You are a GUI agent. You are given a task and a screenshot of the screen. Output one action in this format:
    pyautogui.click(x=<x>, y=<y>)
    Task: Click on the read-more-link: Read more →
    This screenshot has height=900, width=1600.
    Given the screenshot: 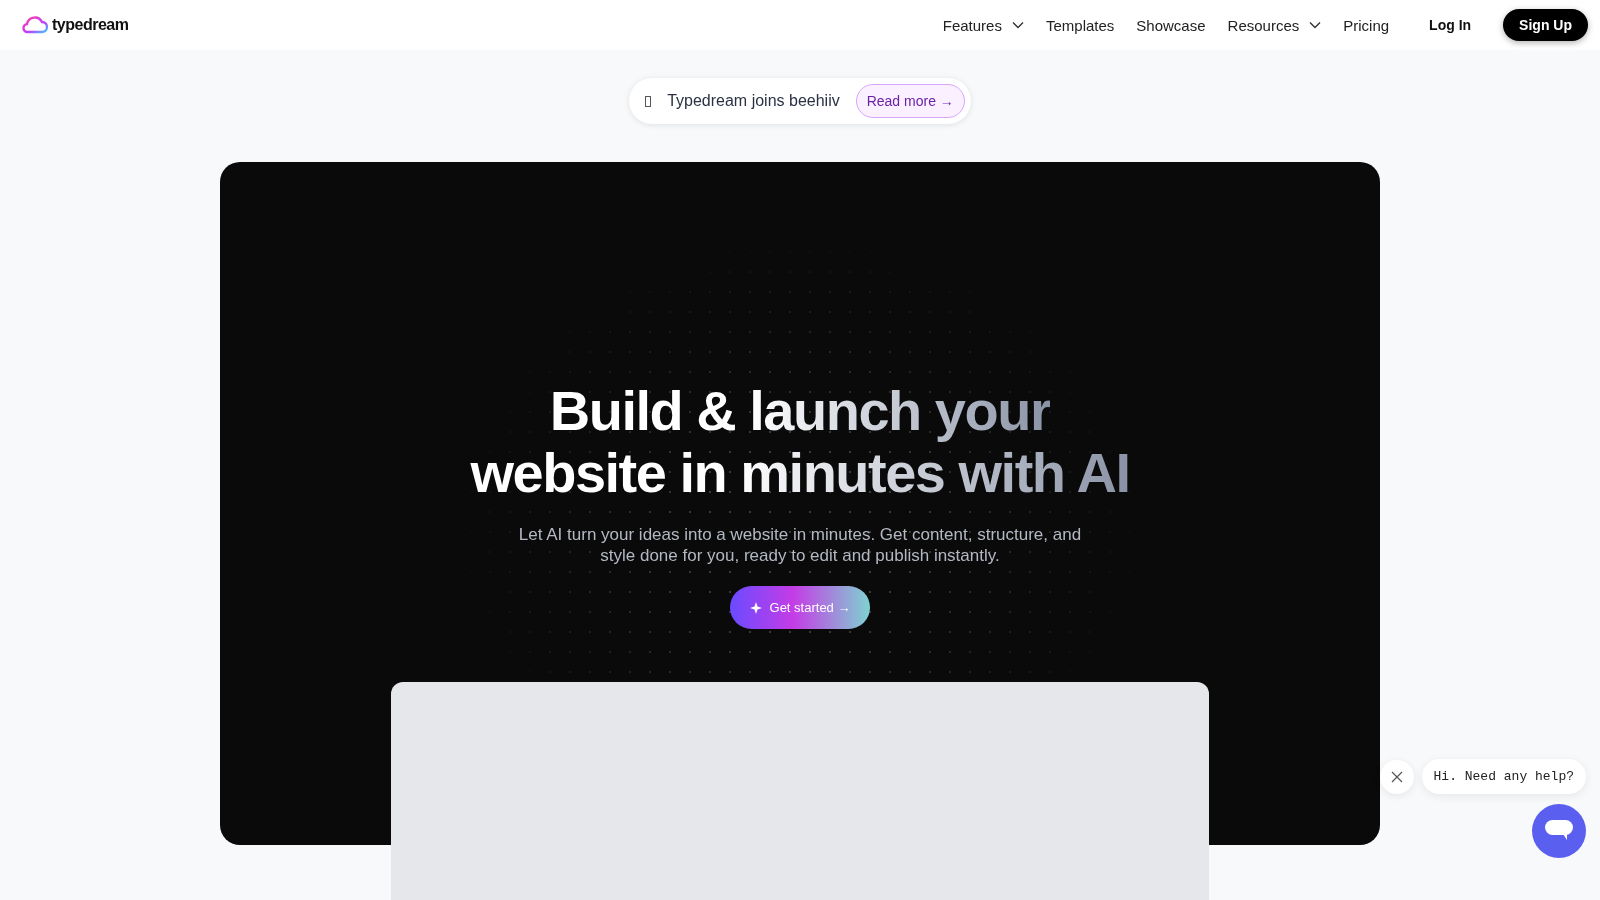 What is the action you would take?
    pyautogui.click(x=910, y=101)
    